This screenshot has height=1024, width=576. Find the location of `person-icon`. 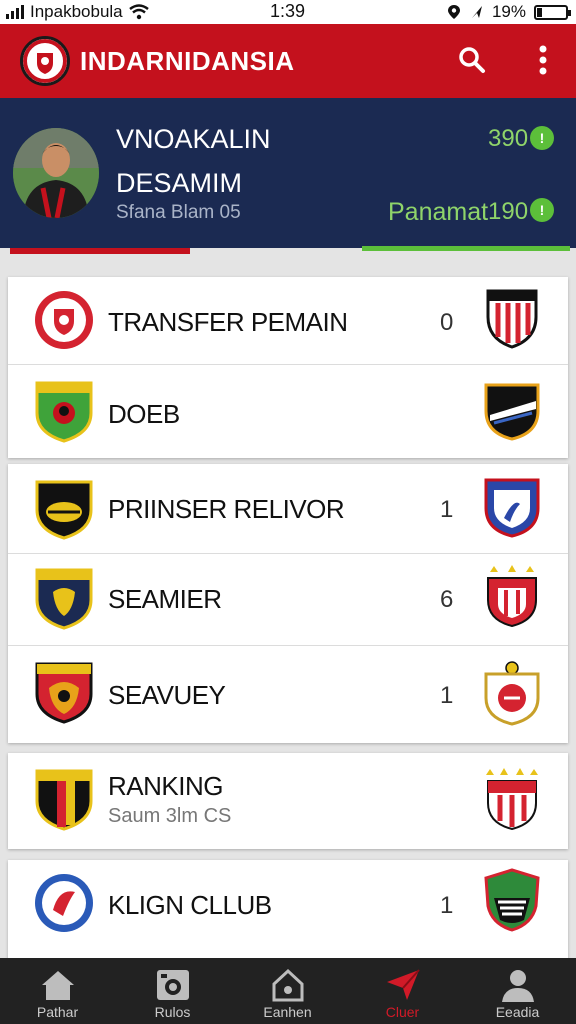

person-icon is located at coordinates (518, 986).